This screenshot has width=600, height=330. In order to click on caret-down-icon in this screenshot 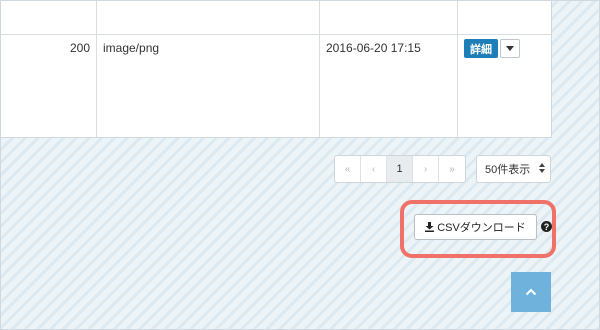, I will do `click(510, 48)`.